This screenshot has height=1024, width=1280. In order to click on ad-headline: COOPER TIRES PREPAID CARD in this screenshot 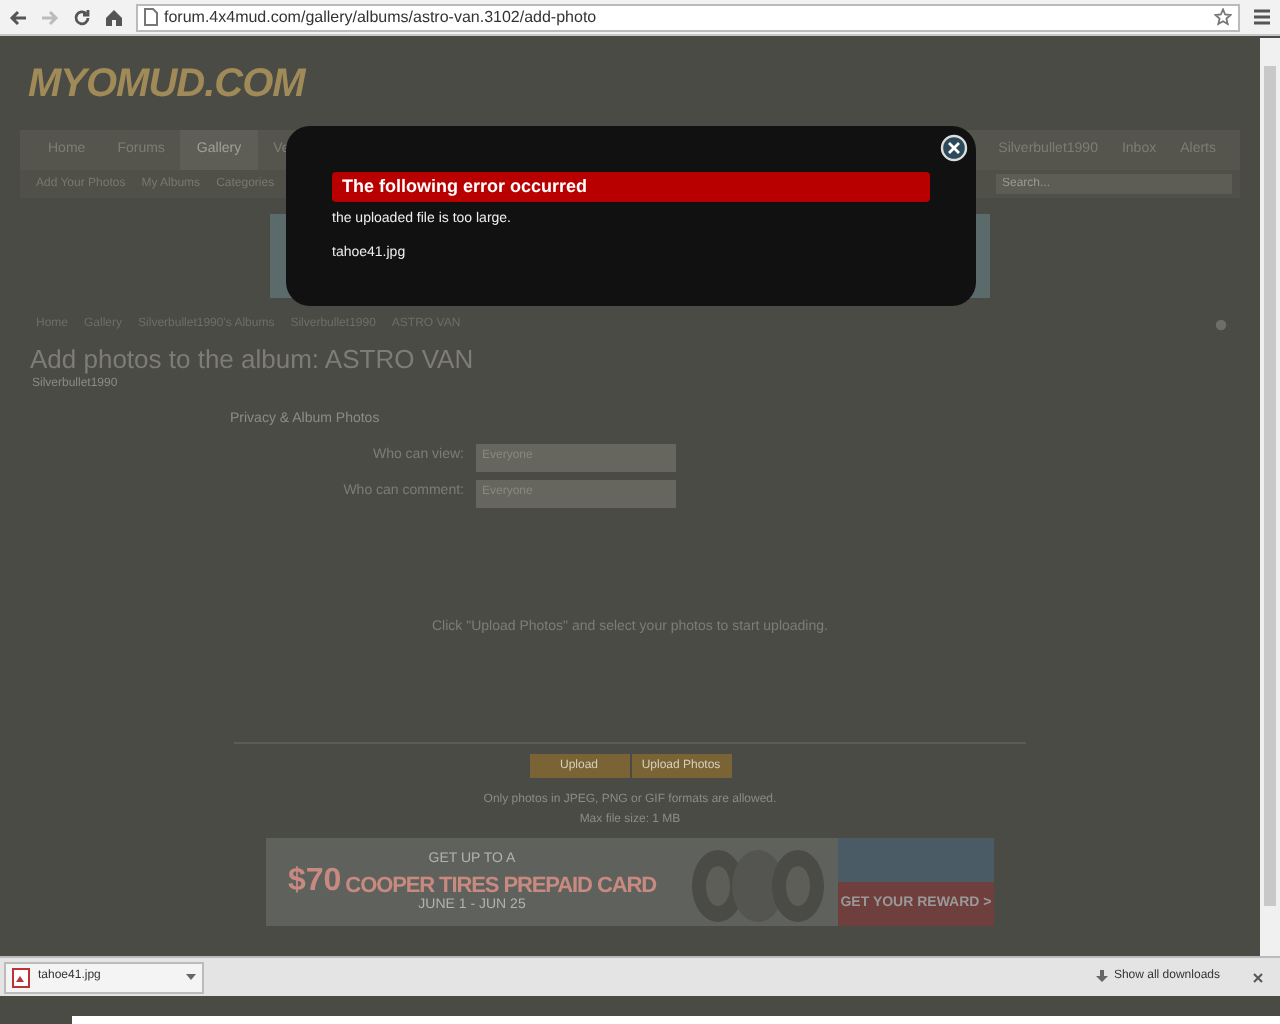, I will do `click(501, 887)`.